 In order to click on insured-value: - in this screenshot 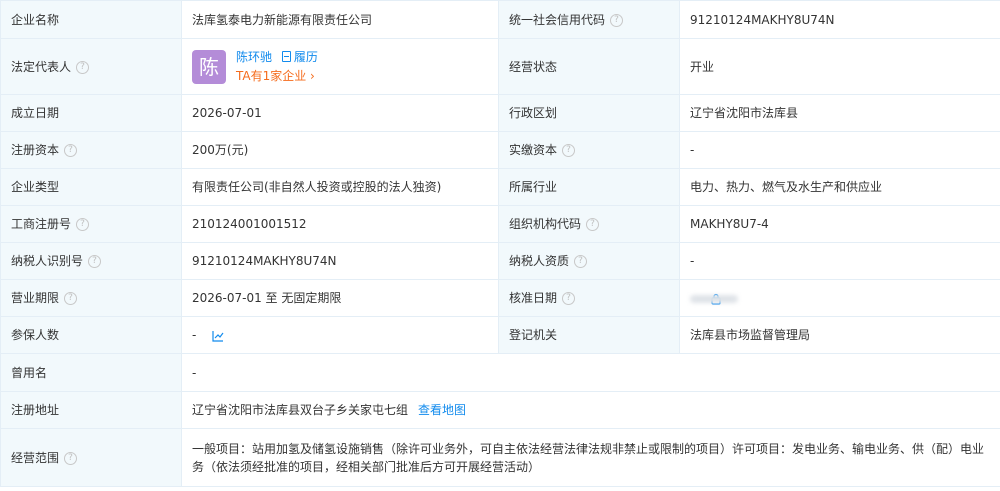, I will do `click(340, 335)`.